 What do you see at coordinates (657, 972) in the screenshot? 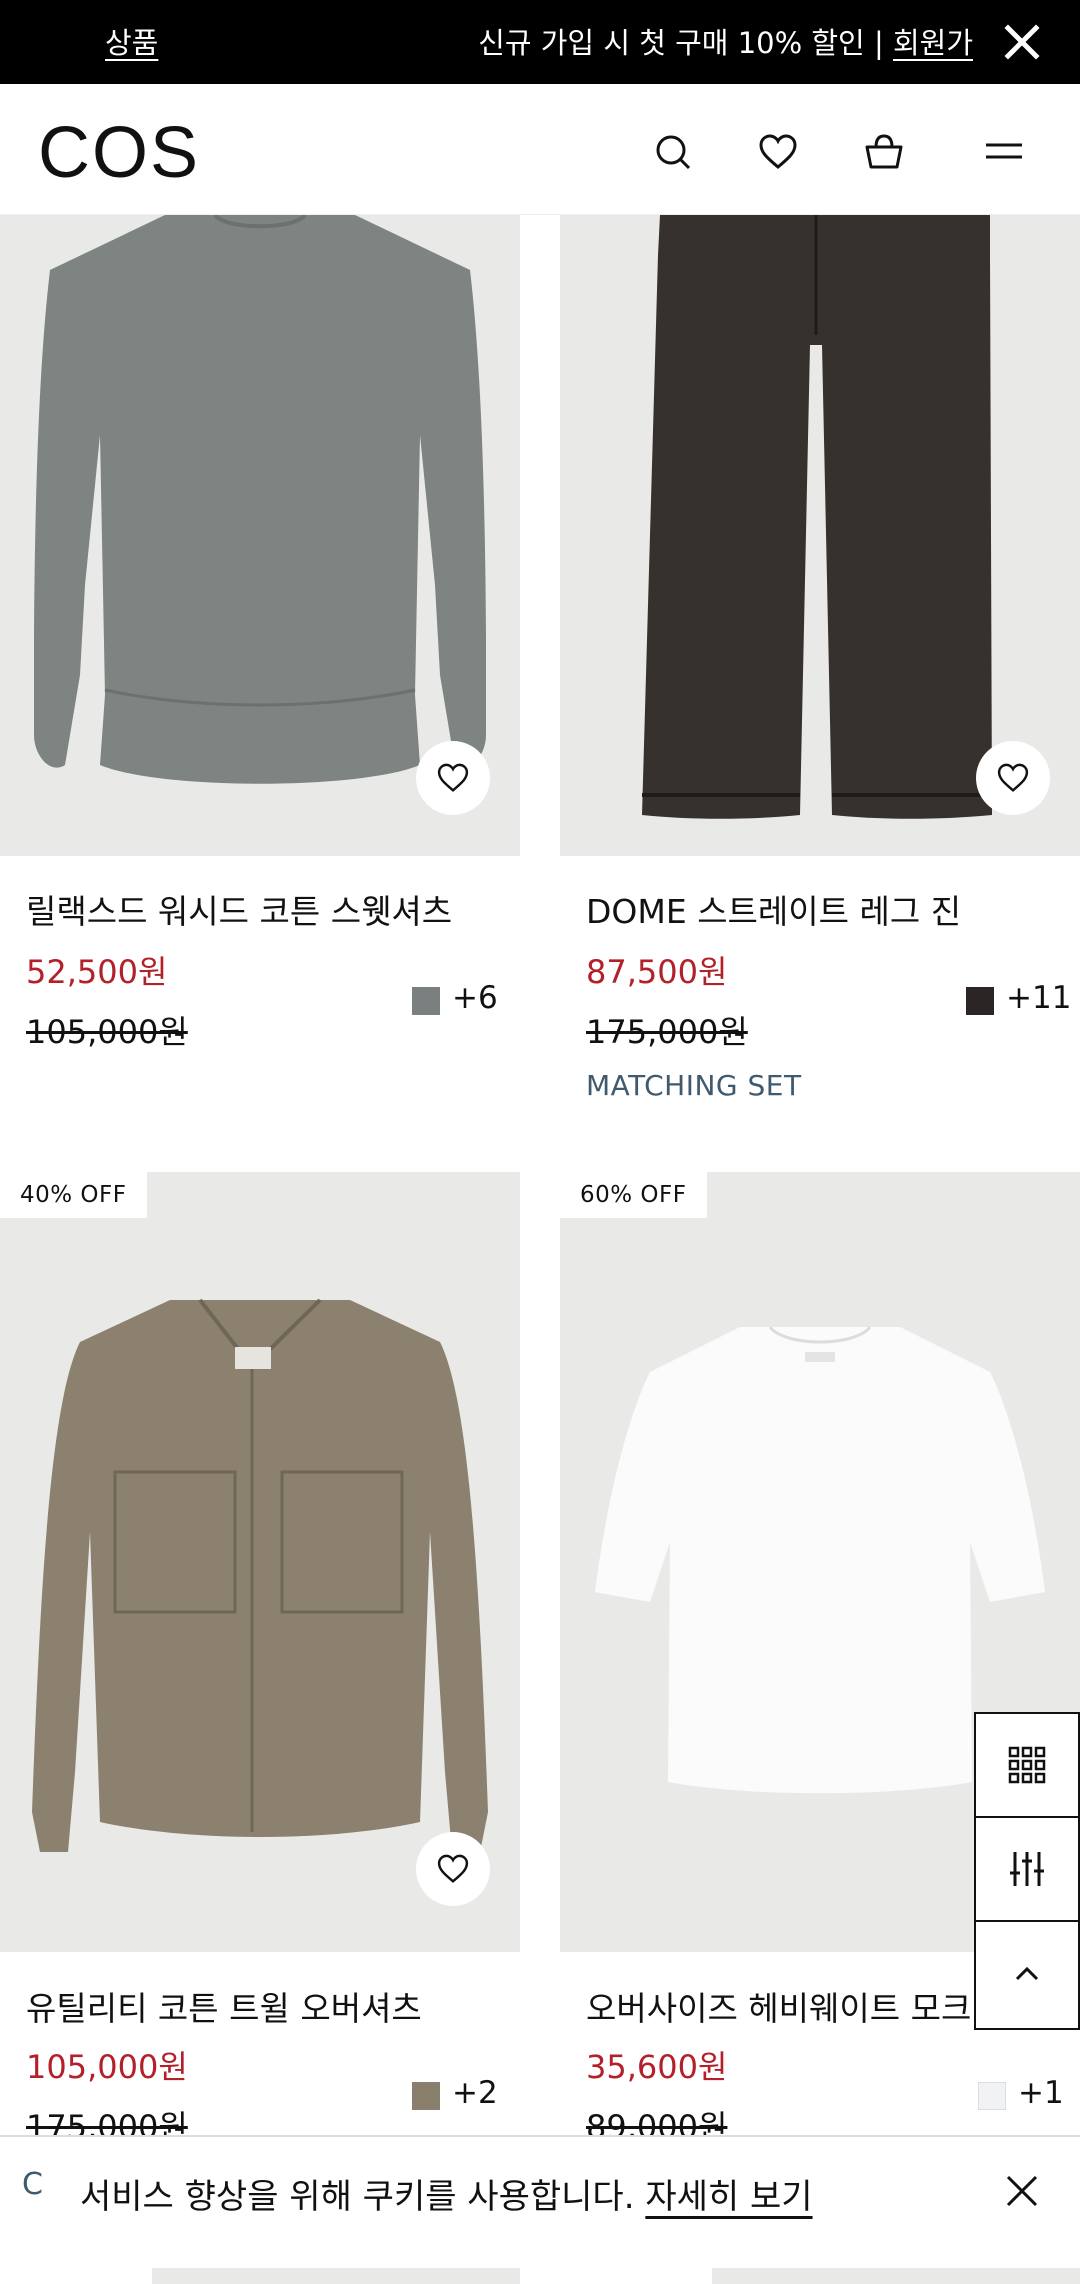
I see `sale-price: 87,500원` at bounding box center [657, 972].